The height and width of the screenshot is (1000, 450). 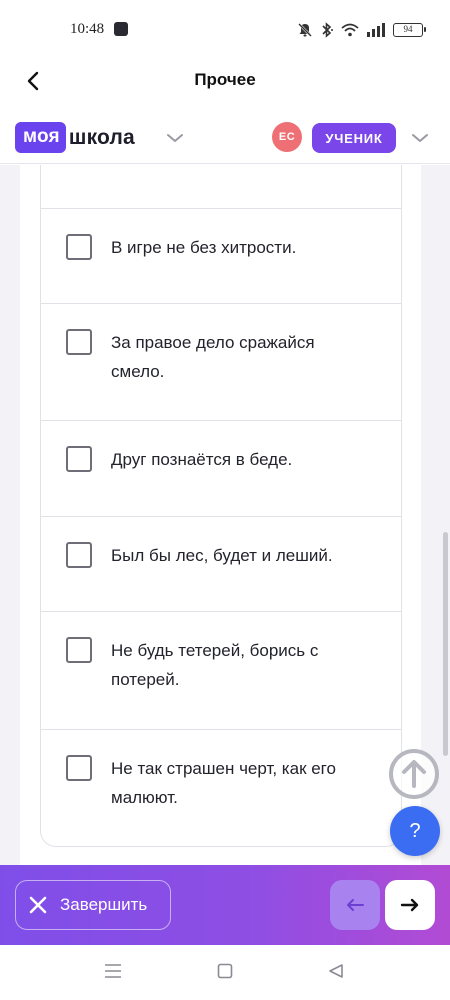 What do you see at coordinates (336, 971) in the screenshot?
I see `back-triangle-icon` at bounding box center [336, 971].